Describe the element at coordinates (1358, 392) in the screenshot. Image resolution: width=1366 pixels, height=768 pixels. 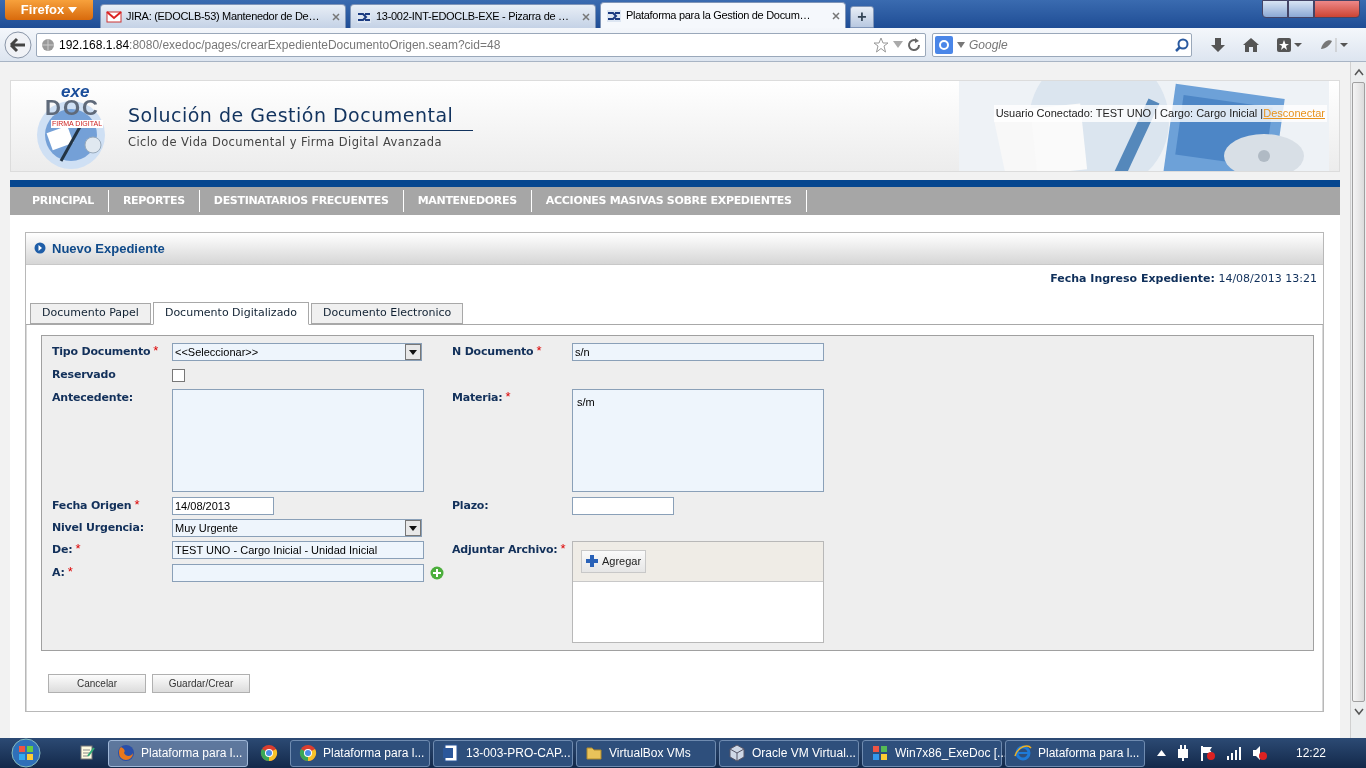
I see `scrollbar-thumb` at that location.